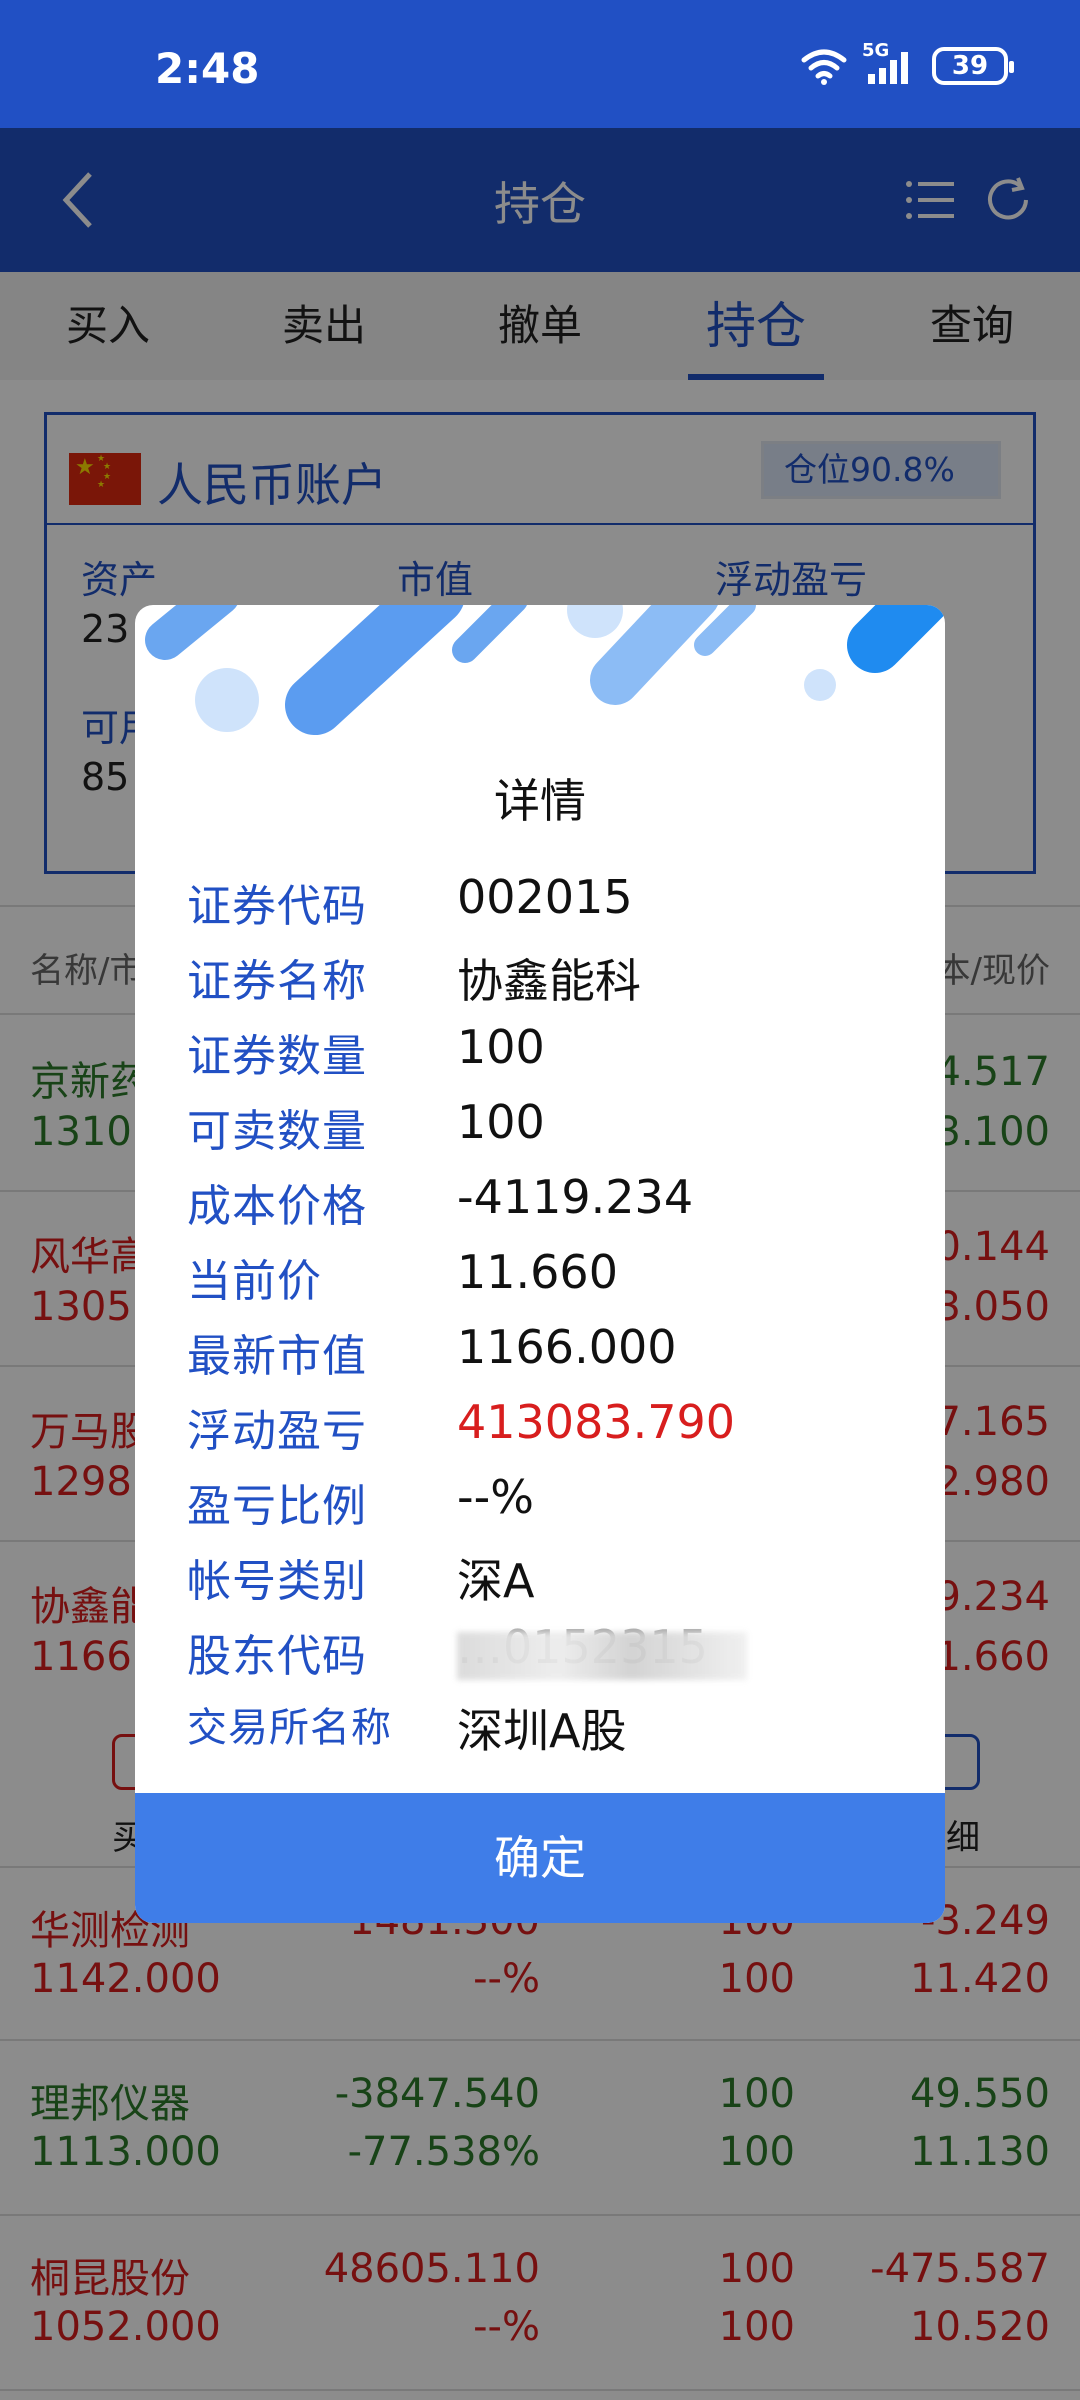  I want to click on detail-value: 深A, so click(496, 1581).